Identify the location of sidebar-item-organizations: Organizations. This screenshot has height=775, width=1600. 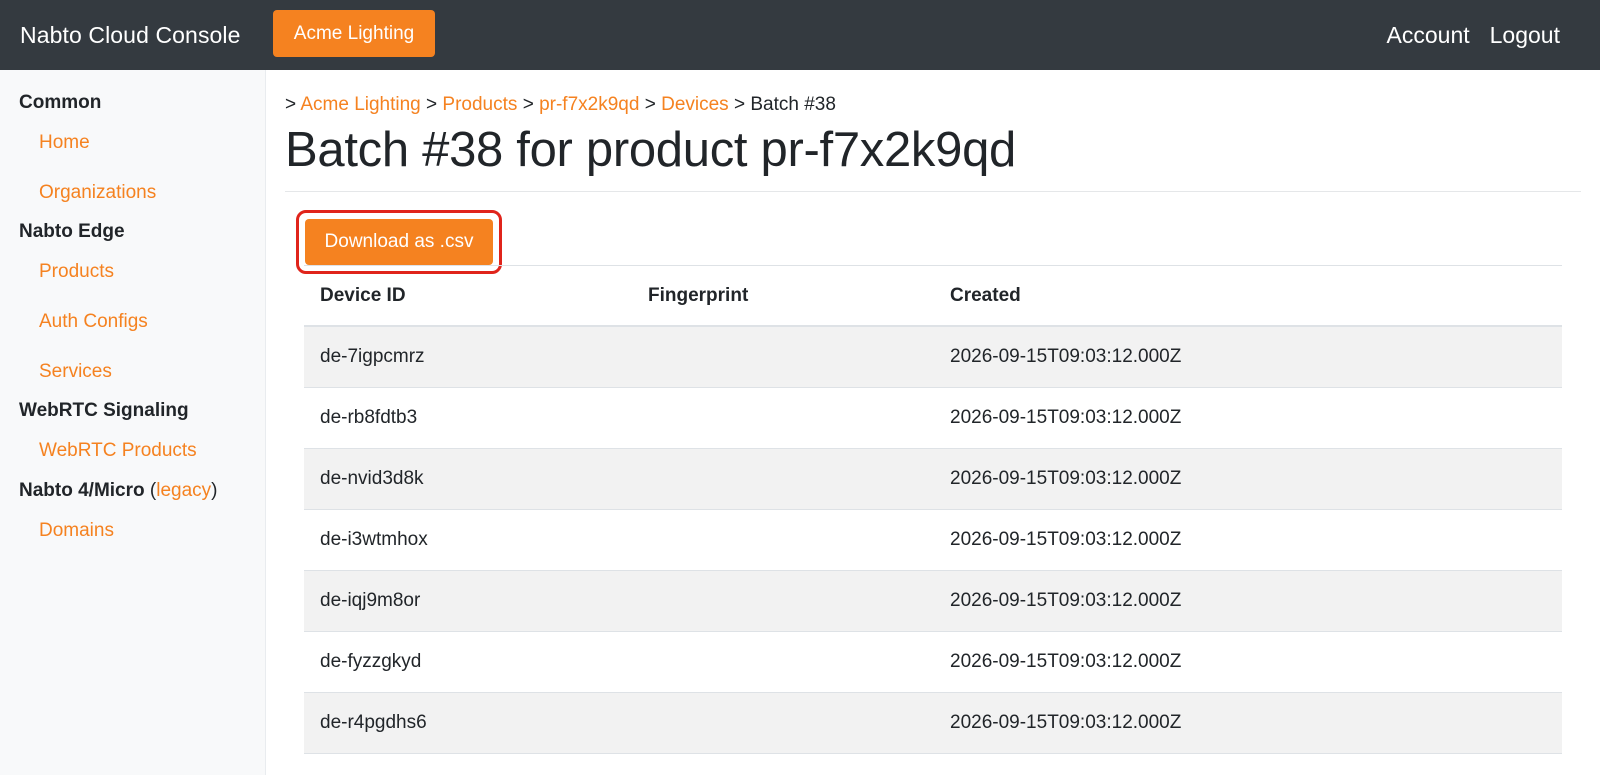
(97, 193).